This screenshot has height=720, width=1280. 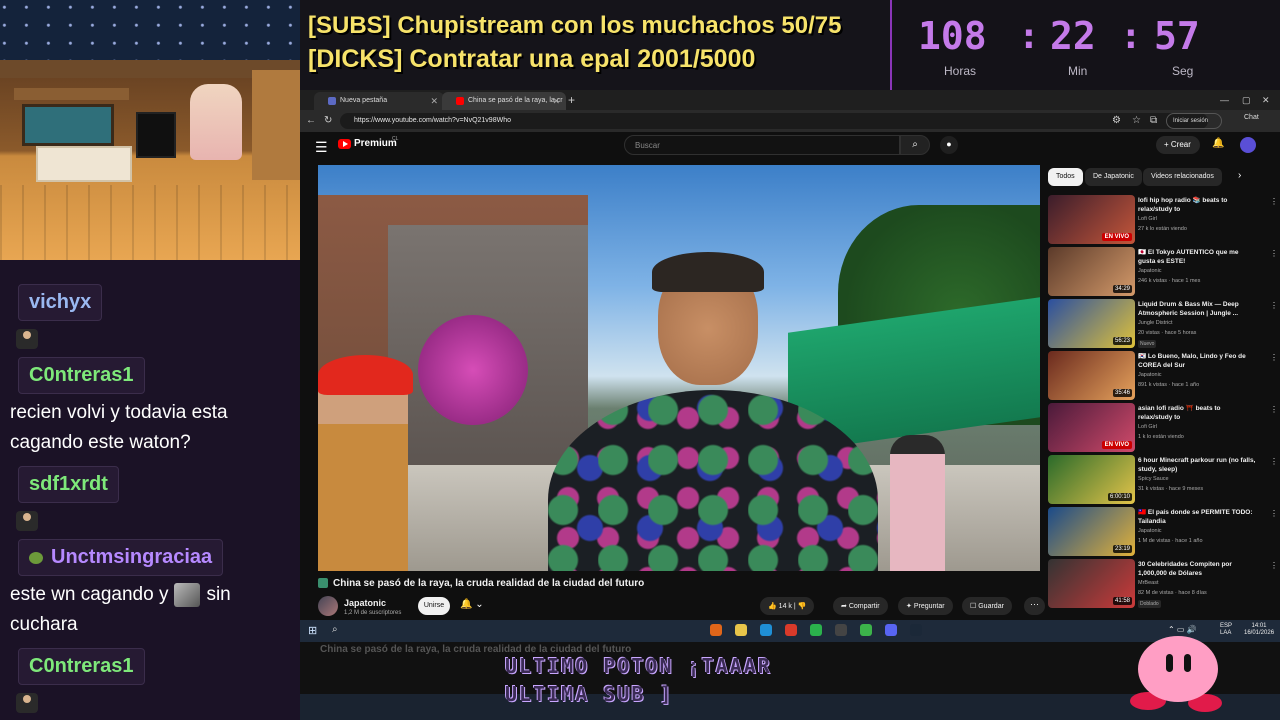 What do you see at coordinates (1148, 583) in the screenshot?
I see `recommendation-channel: MrBeast` at bounding box center [1148, 583].